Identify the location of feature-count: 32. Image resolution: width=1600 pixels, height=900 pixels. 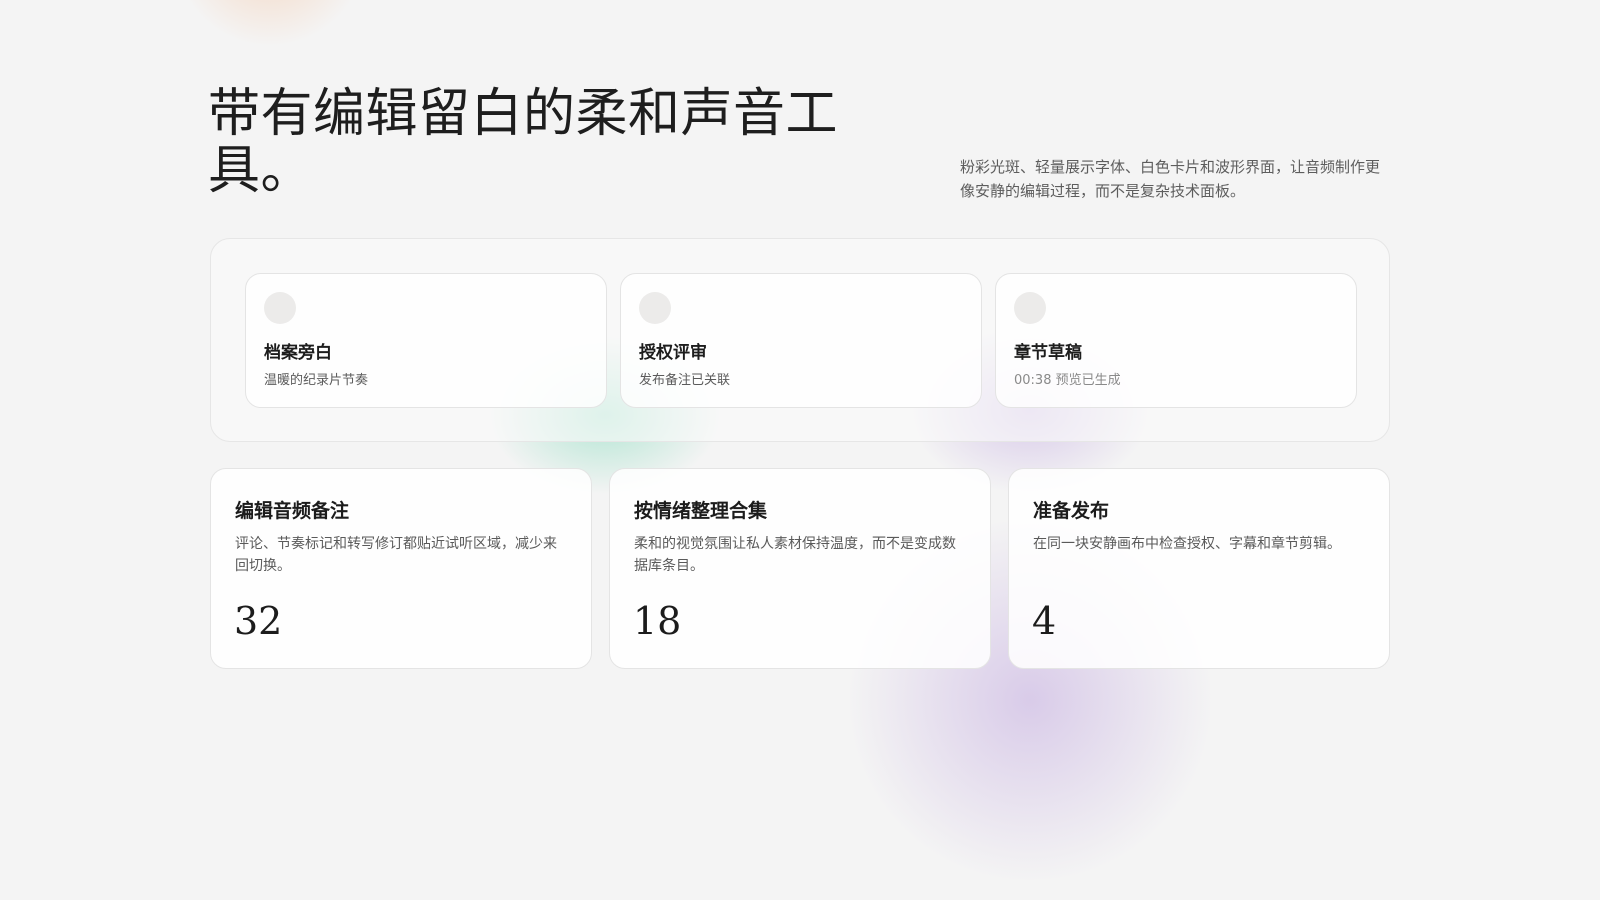
(258, 621).